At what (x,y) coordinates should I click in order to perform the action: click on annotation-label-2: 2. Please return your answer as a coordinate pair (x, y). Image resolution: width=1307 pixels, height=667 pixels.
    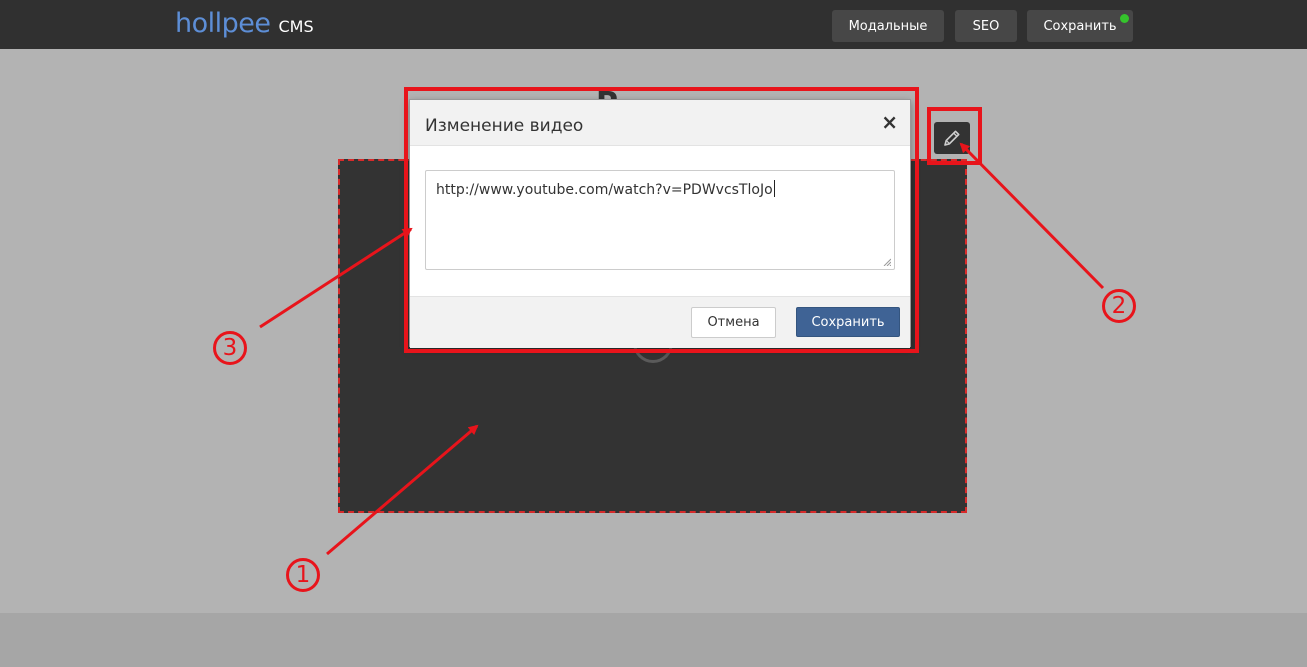
    Looking at the image, I should click on (1119, 306).